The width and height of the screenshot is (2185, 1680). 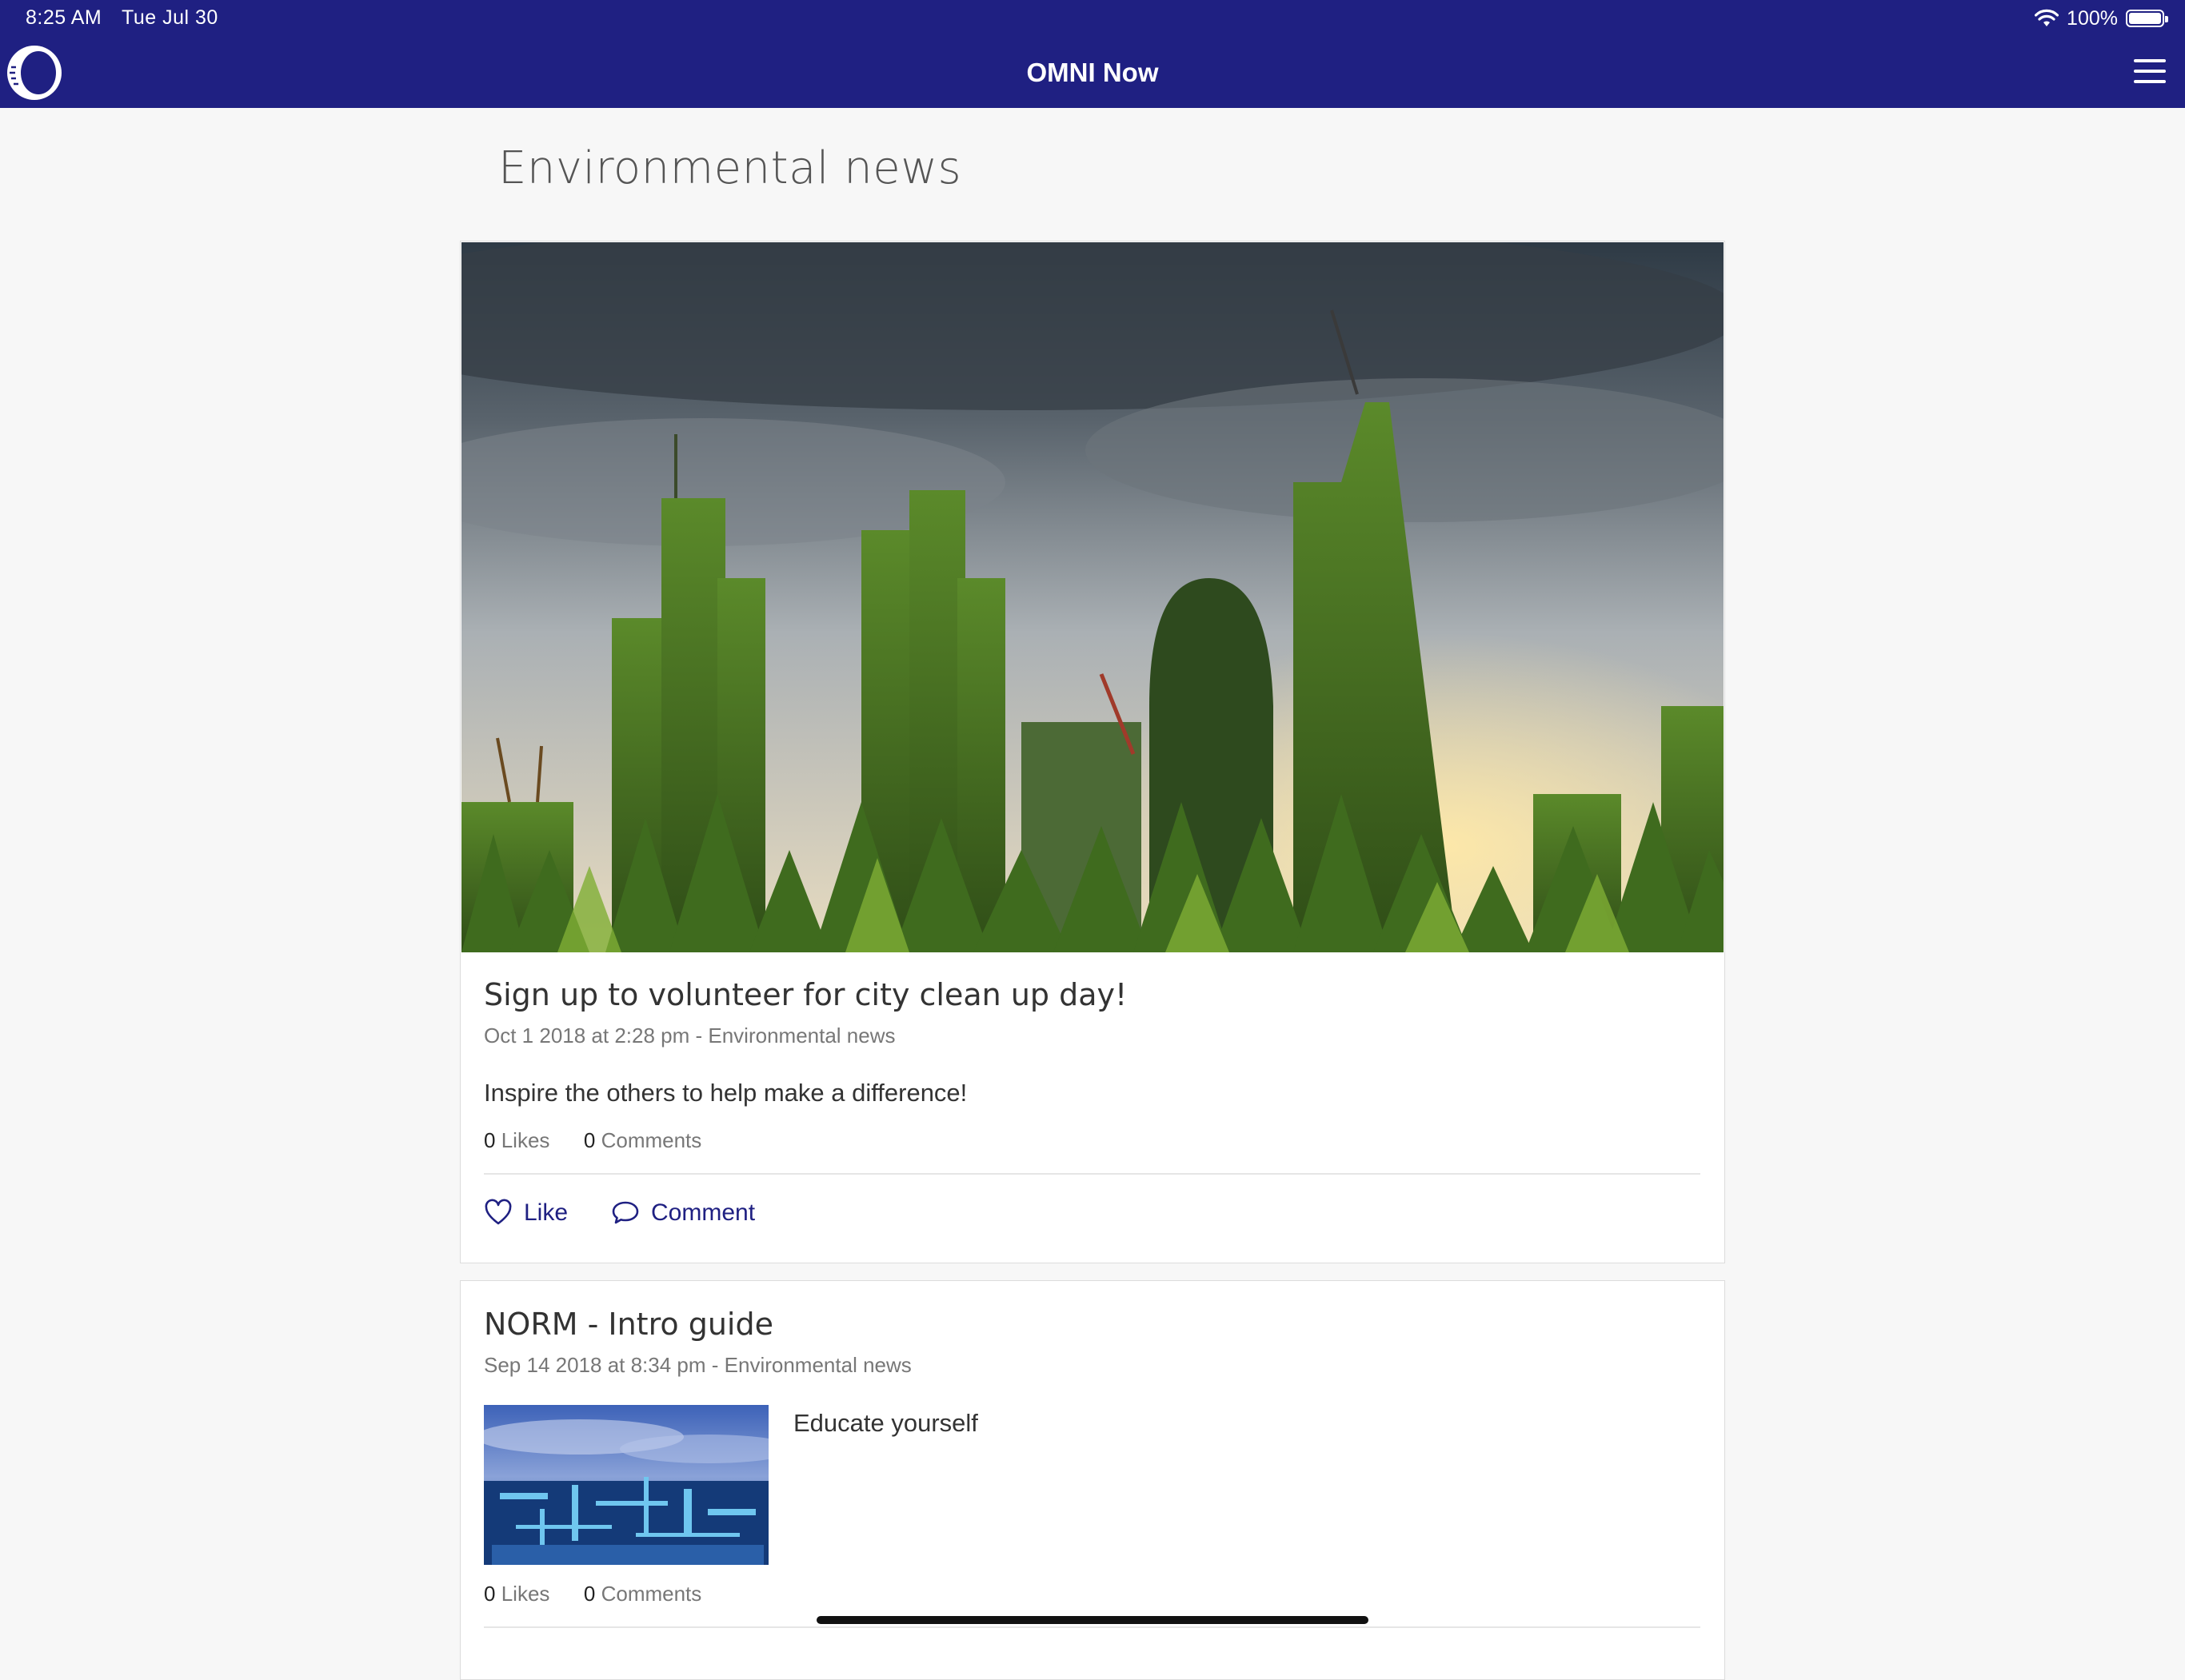 I want to click on heart-icon, so click(x=498, y=1212).